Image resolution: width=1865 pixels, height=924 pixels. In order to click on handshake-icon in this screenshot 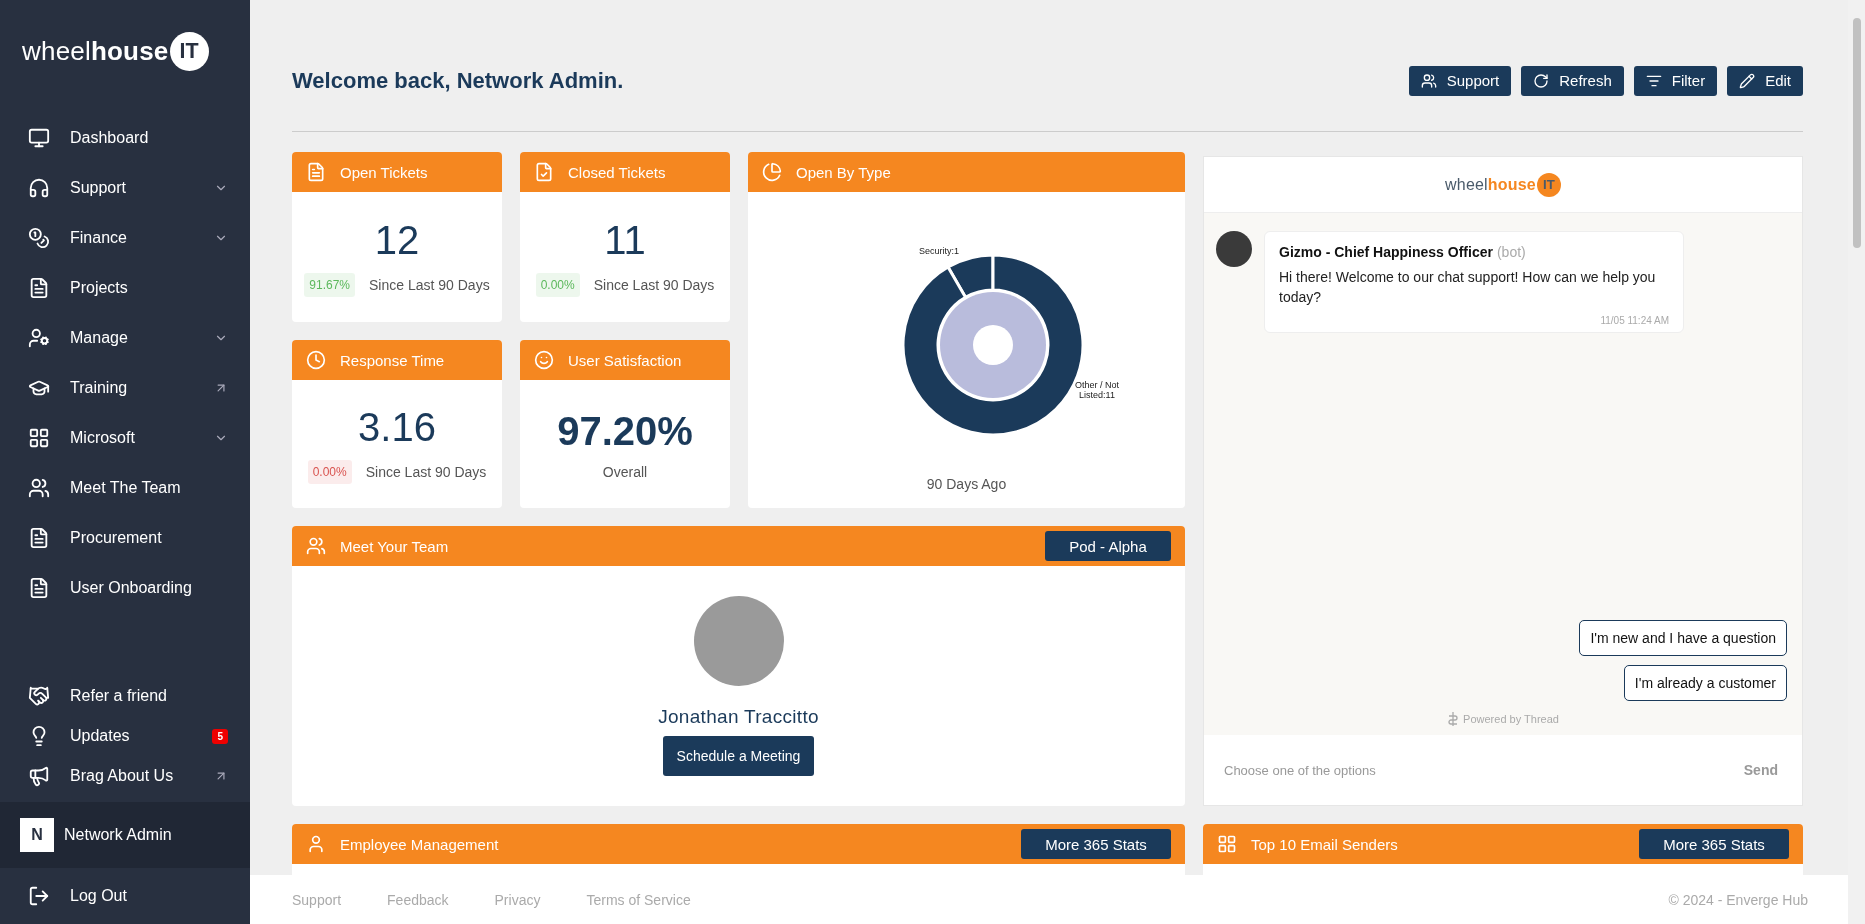, I will do `click(39, 696)`.